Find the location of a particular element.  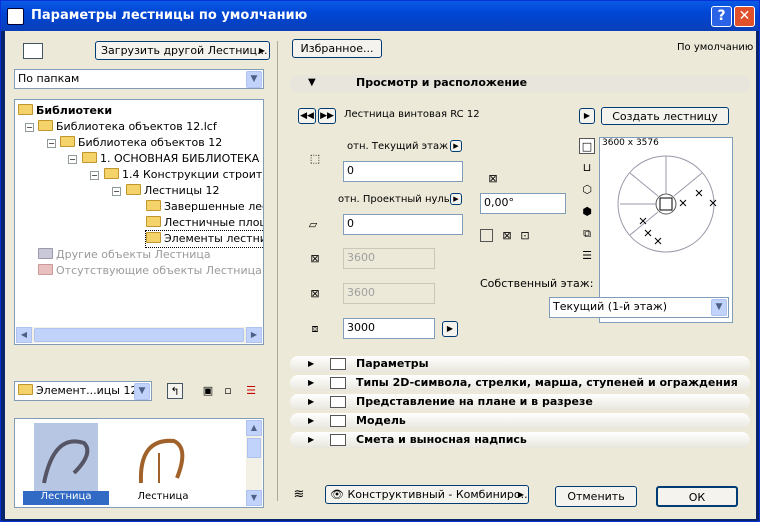

view-select-value: По папкам is located at coordinates (49, 78).